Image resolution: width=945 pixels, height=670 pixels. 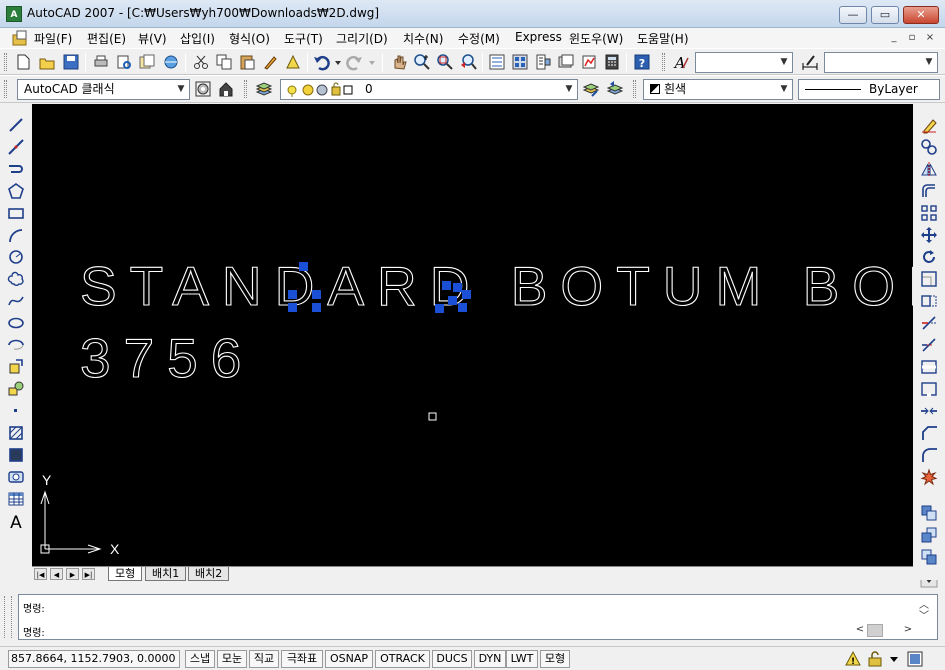 What do you see at coordinates (555, 659) in the screenshot?
I see `model-toggle: 모형` at bounding box center [555, 659].